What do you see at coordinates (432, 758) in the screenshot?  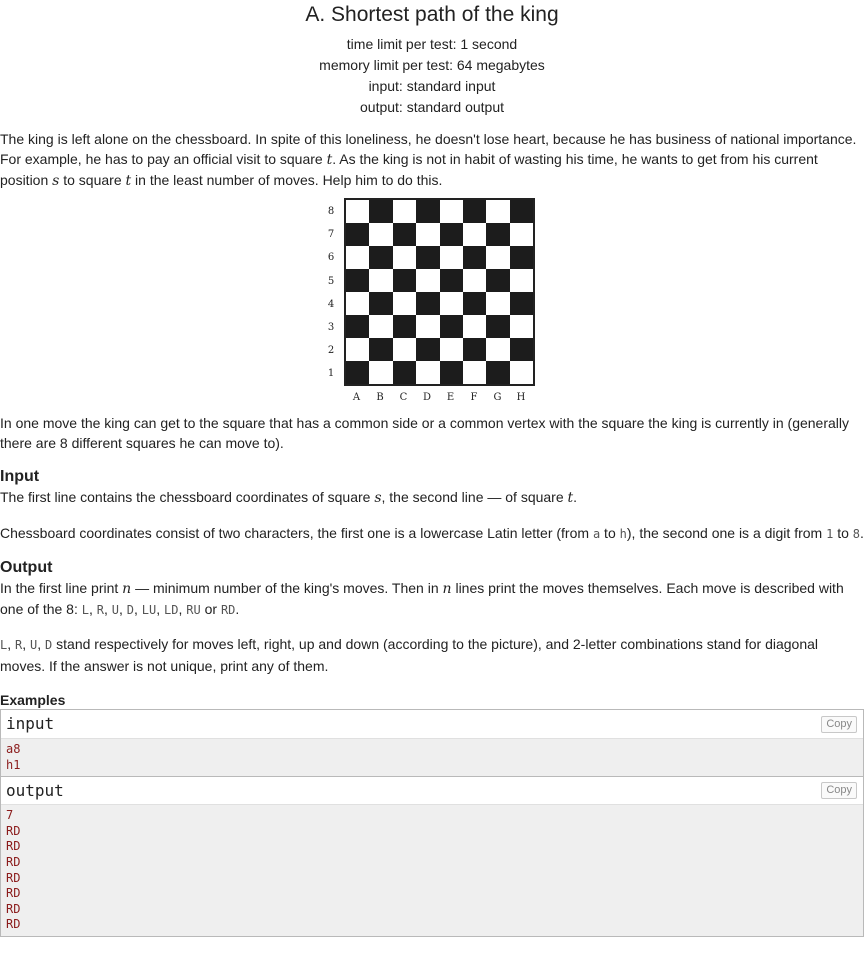 I see `sample-input-content: a8 h1` at bounding box center [432, 758].